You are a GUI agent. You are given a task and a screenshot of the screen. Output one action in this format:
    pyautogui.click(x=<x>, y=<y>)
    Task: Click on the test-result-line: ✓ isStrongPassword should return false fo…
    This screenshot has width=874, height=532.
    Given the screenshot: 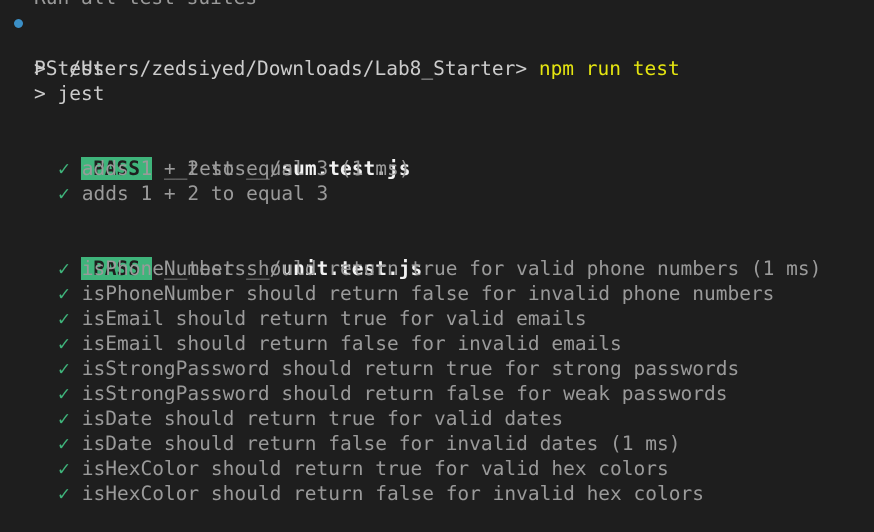 What is the action you would take?
    pyautogui.click(x=392, y=393)
    